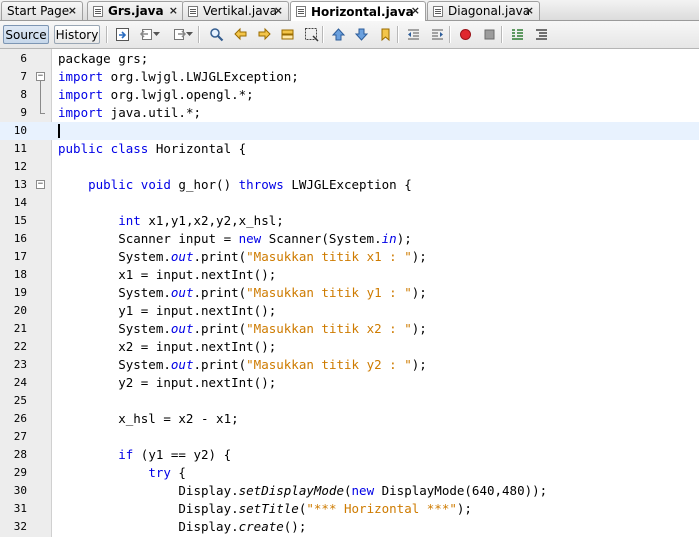 This screenshot has width=699, height=537. What do you see at coordinates (167, 346) in the screenshot?
I see `code-token: x2 = input.nextInt();` at bounding box center [167, 346].